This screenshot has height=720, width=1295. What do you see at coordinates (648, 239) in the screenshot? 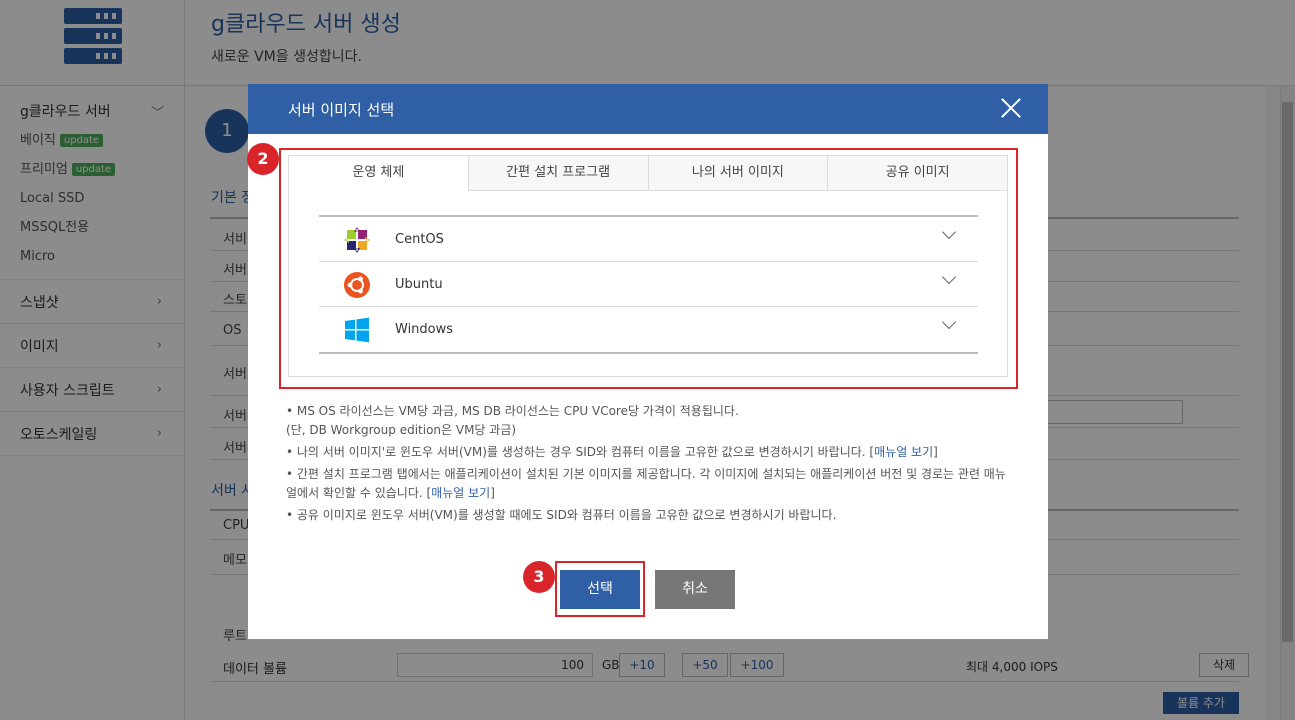
I see `os-item-centos: CentOS` at bounding box center [648, 239].